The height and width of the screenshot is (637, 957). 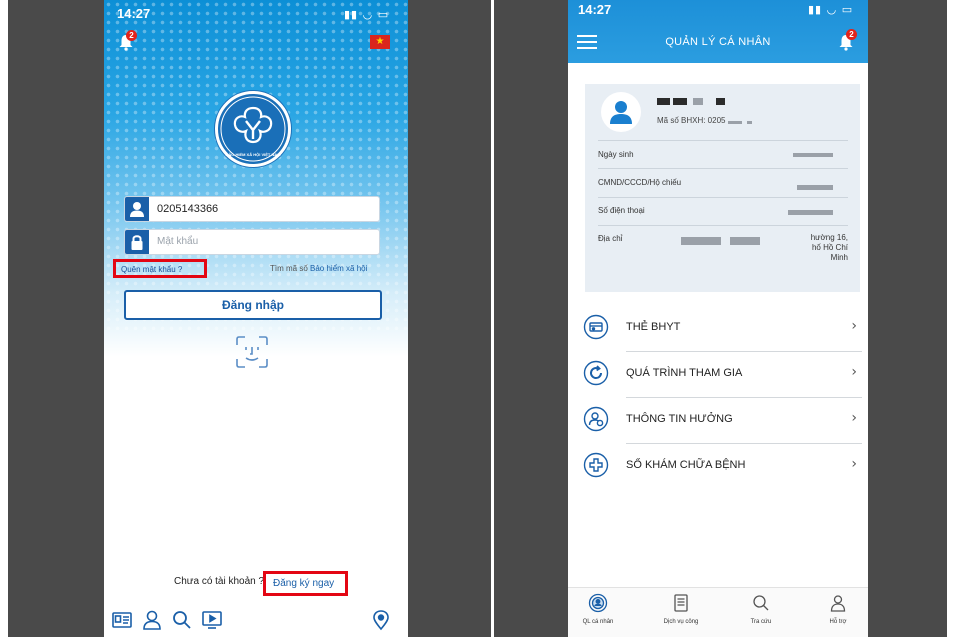 What do you see at coordinates (252, 242) in the screenshot?
I see `password-field: Mật khẩu` at bounding box center [252, 242].